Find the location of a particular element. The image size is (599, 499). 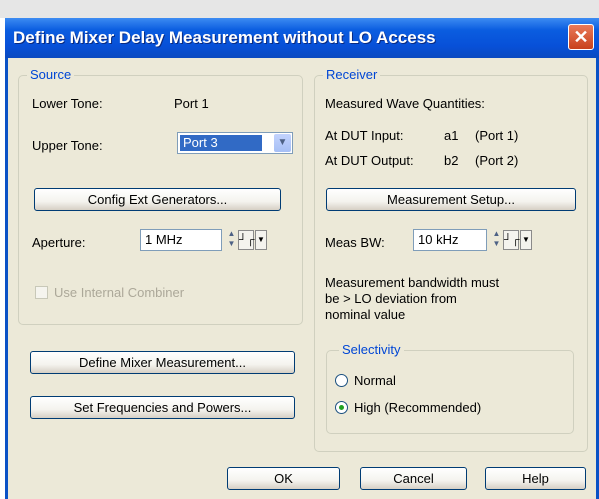

measured-wave-label: Measured Wave Quantities: is located at coordinates (405, 103).